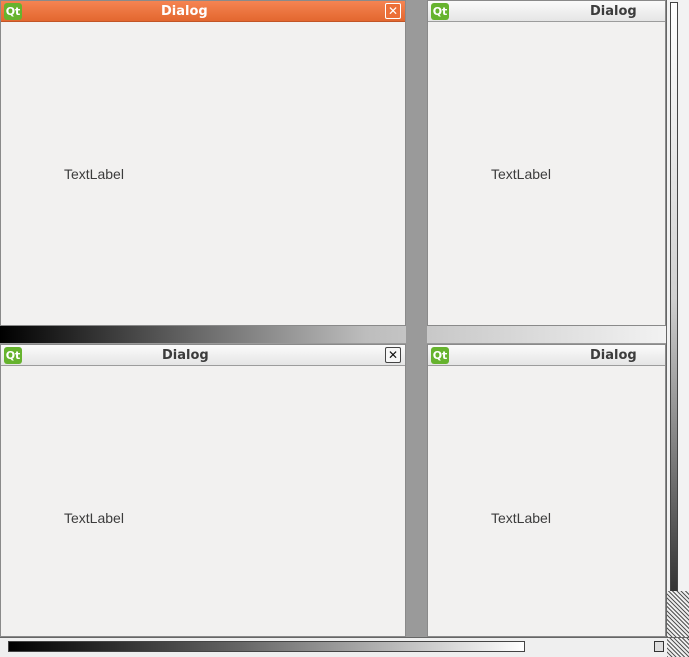 The height and width of the screenshot is (657, 689). I want to click on scroll-pattern, so click(678, 614).